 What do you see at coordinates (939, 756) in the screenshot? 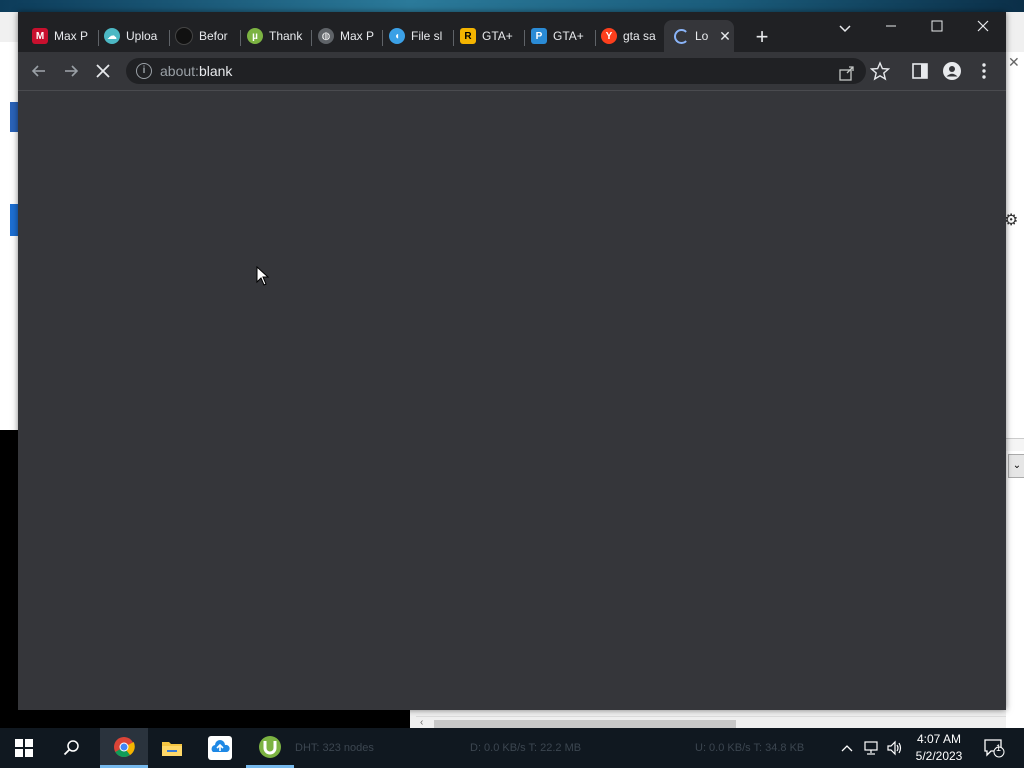
I see `clock-date: 5/2/2023` at bounding box center [939, 756].